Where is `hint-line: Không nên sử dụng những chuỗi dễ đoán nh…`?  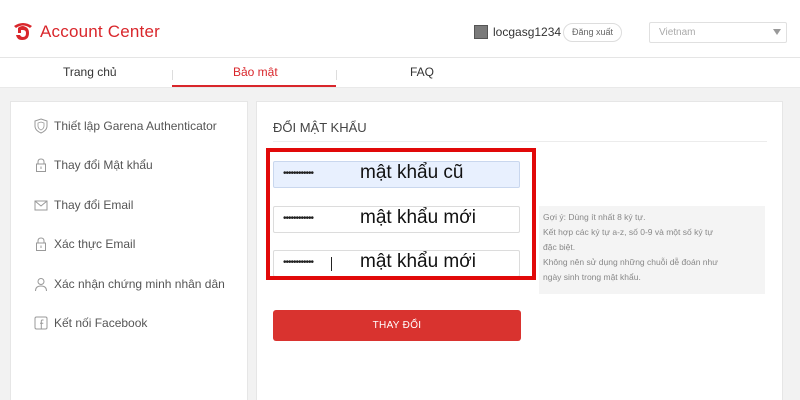 hint-line: Không nên sử dụng những chuỗi dễ đoán nh… is located at coordinates (630, 262).